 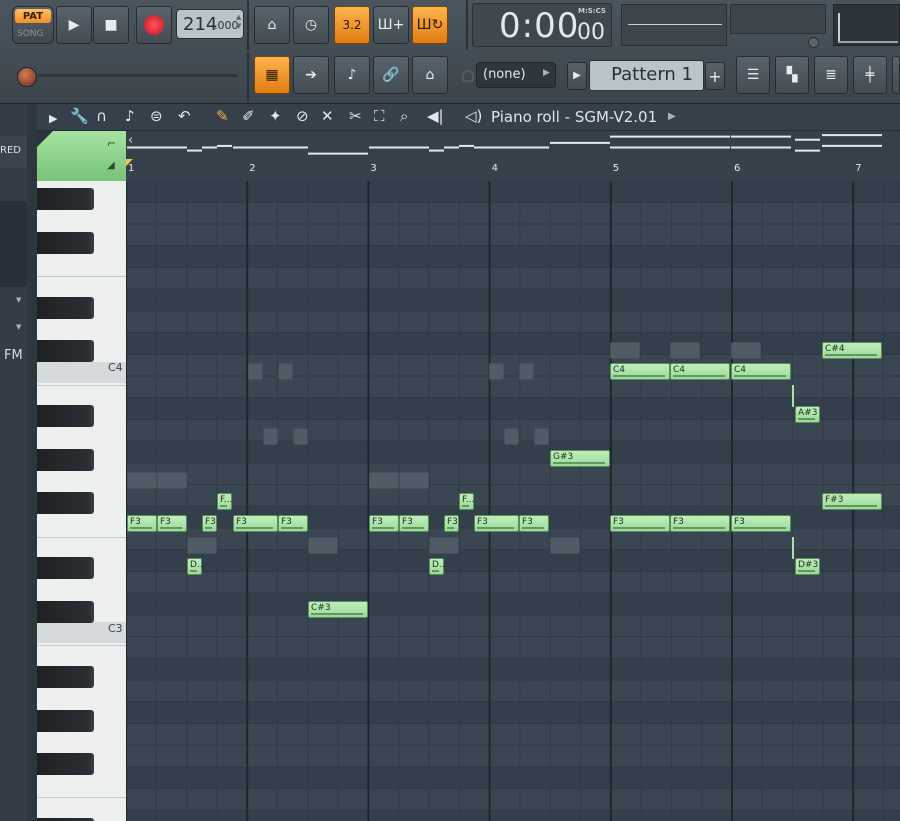 I want to click on pattern-preset-select: (none) ▶, so click(x=516, y=75).